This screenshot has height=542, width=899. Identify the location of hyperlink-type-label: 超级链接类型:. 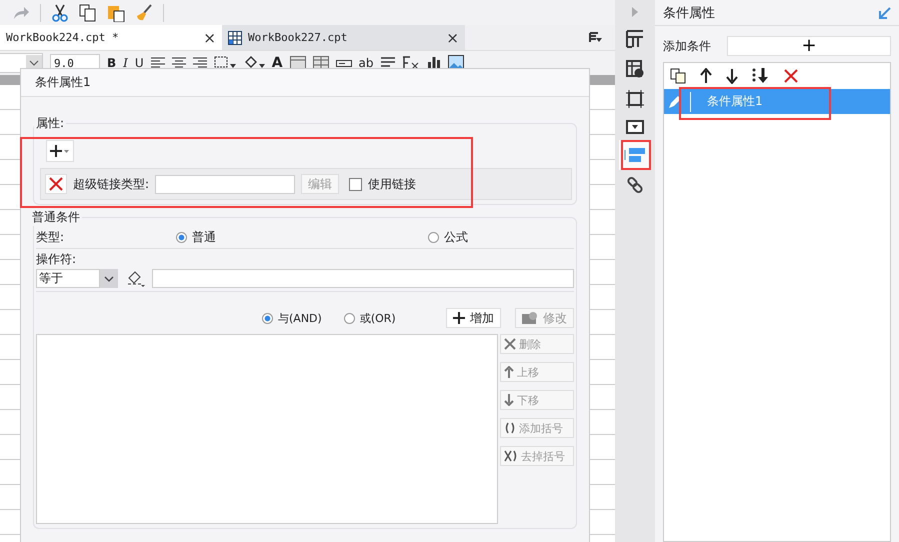
(111, 184).